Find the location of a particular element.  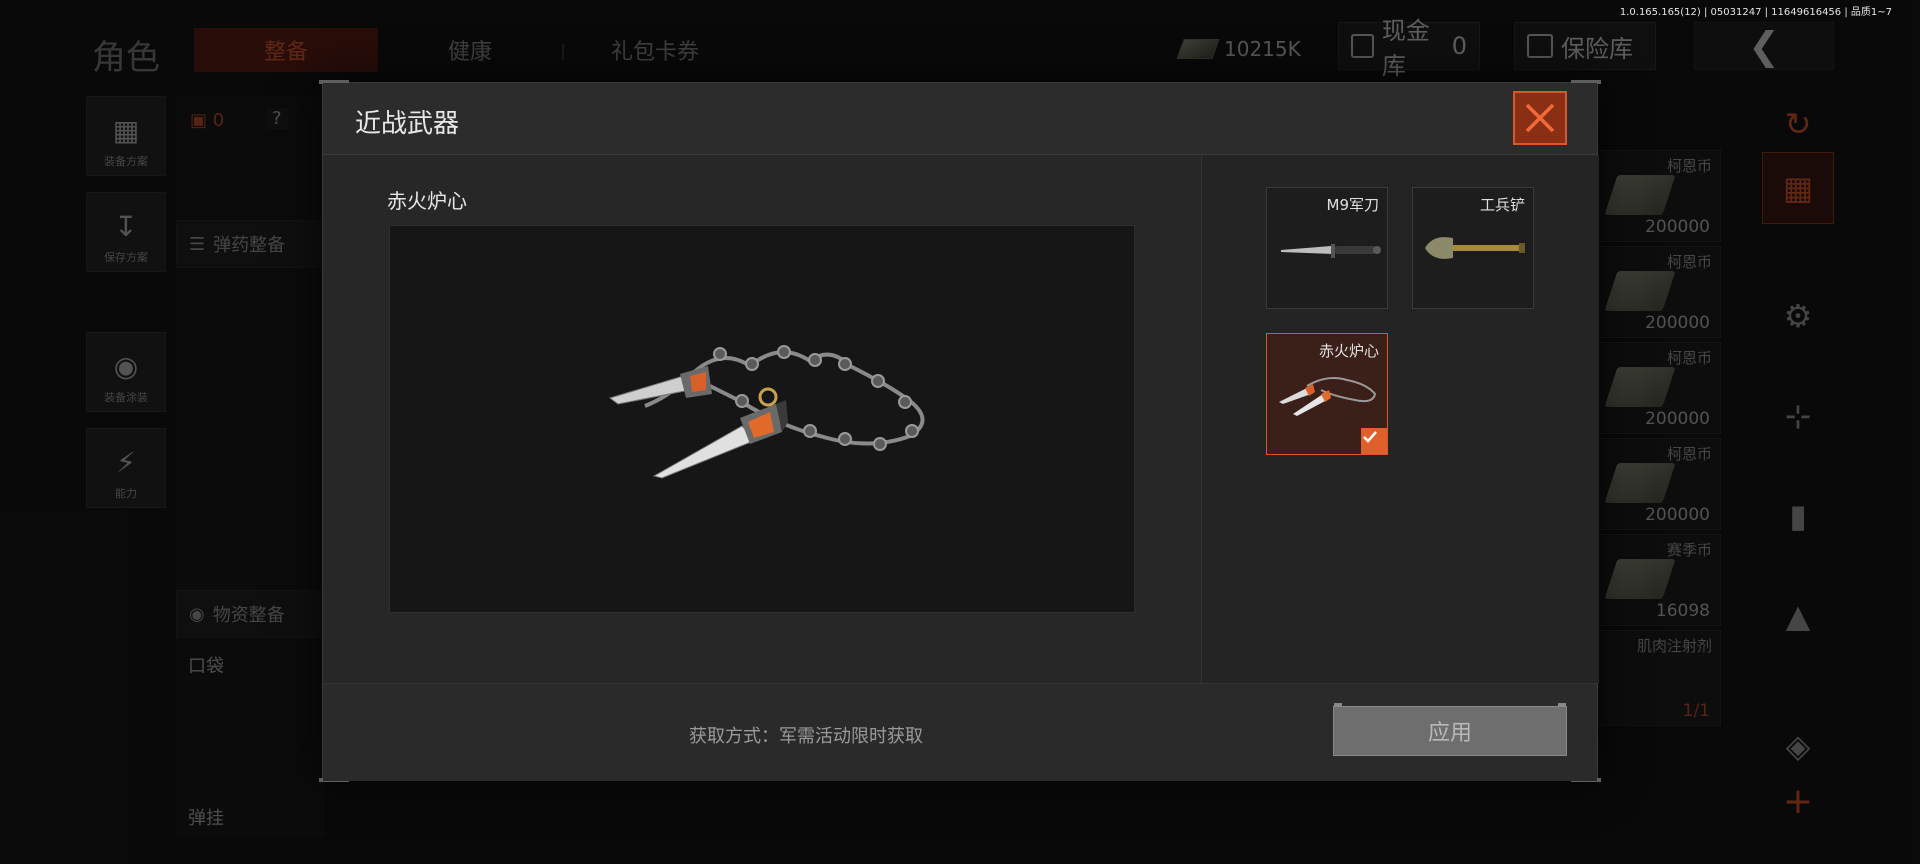

insurance-vault-button: 保险库 is located at coordinates (1585, 46).